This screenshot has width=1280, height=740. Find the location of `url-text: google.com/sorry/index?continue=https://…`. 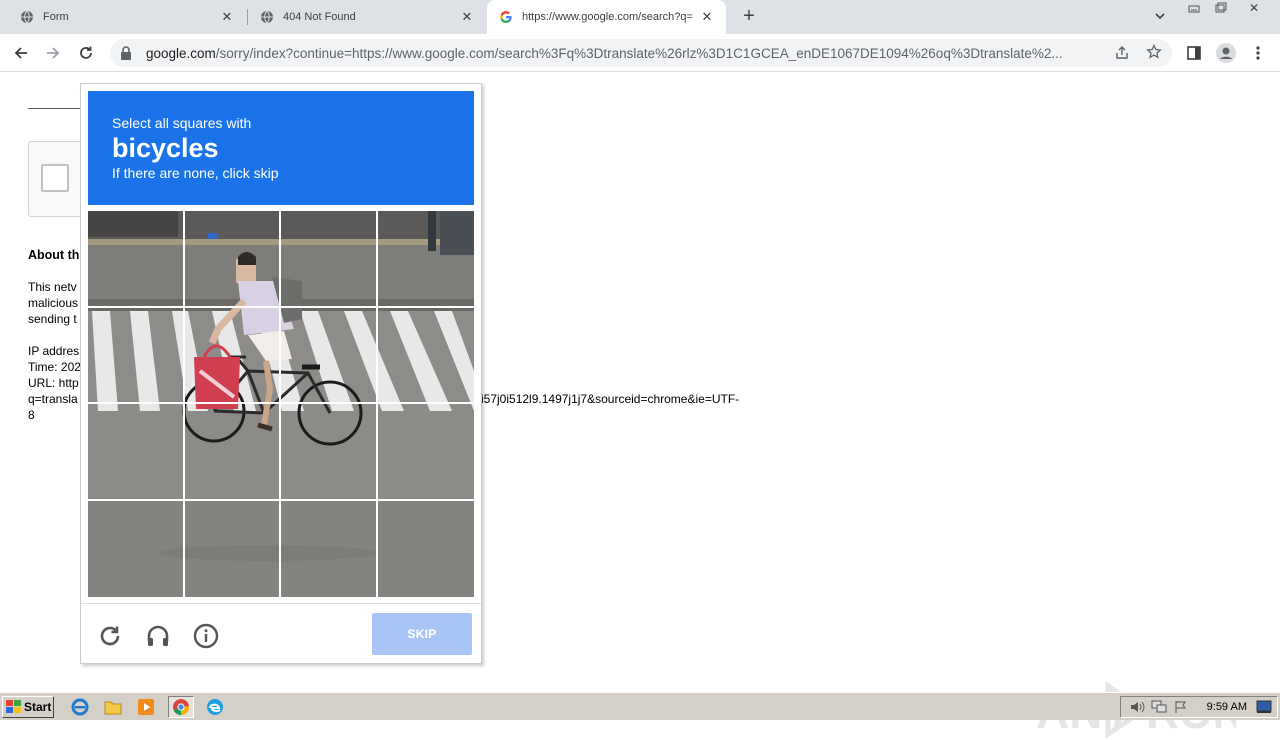

url-text: google.com/sorry/index?continue=https://… is located at coordinates (623, 53).